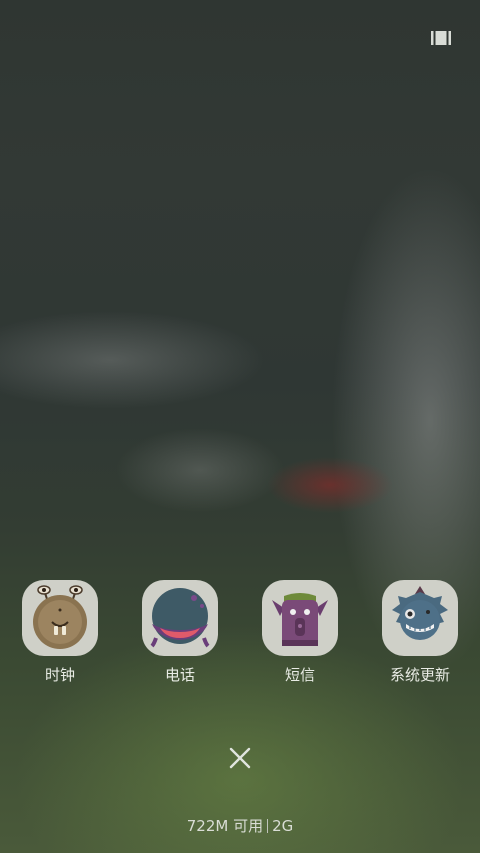  Describe the element at coordinates (268, 826) in the screenshot. I see `divider` at that location.